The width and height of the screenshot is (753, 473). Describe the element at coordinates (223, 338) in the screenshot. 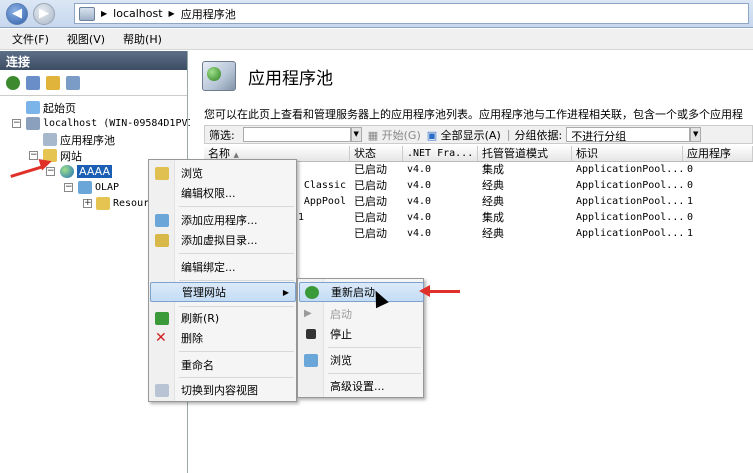

I see `menu-item-delete: ✕ 删除` at that location.